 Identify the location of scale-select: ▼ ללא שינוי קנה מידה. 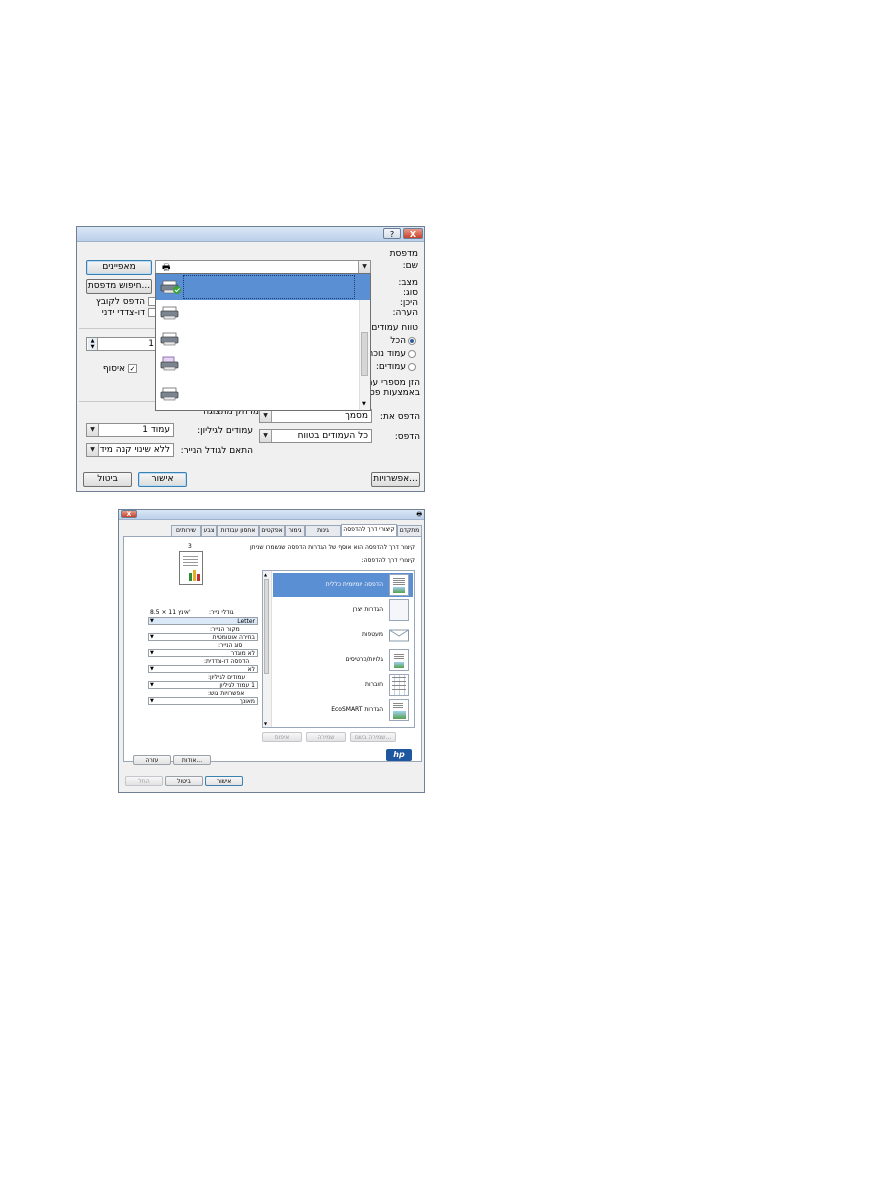
(130, 450).